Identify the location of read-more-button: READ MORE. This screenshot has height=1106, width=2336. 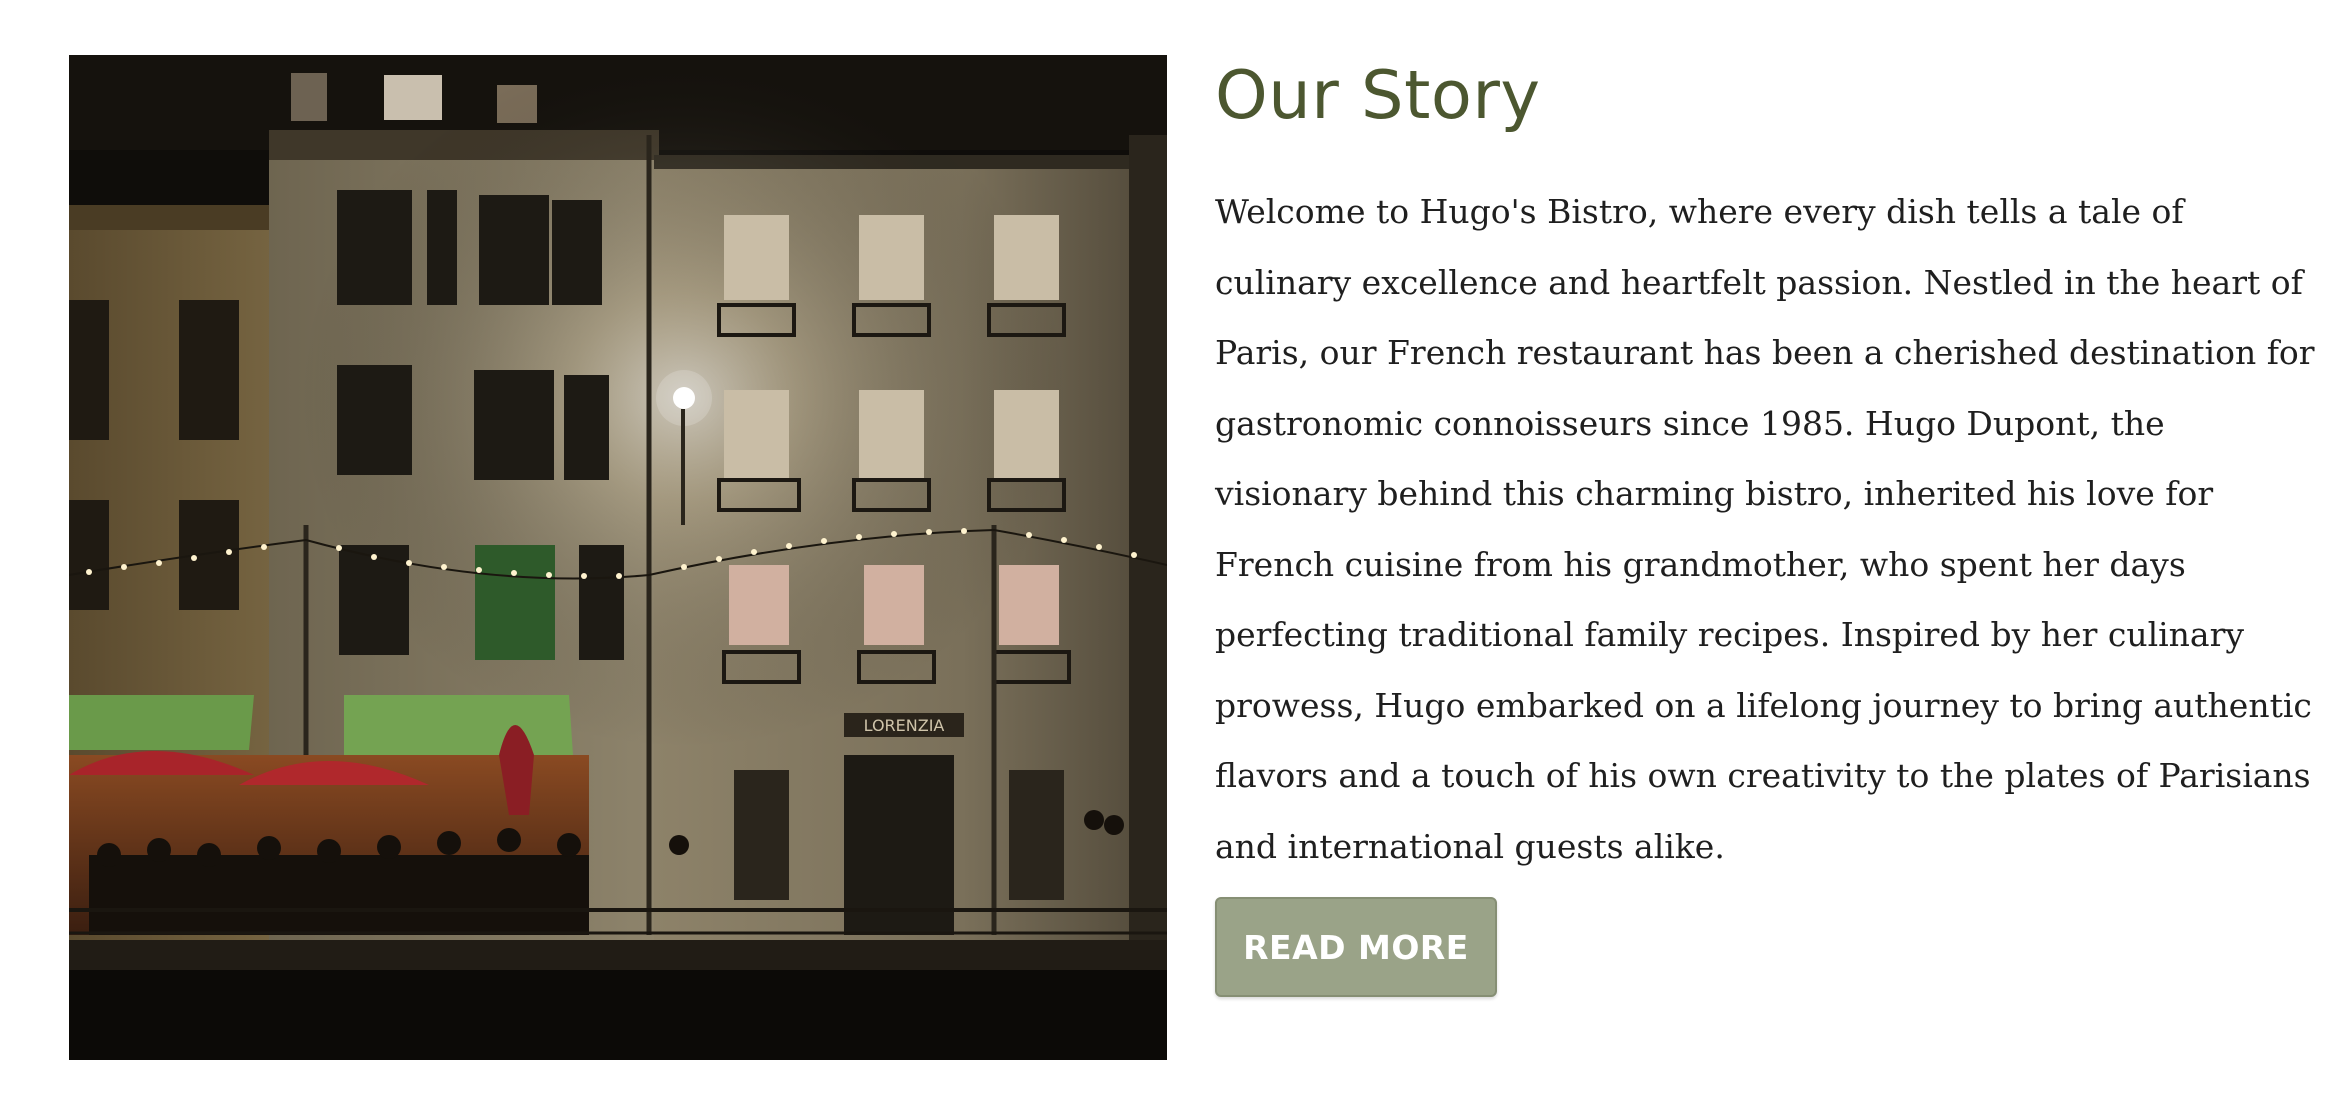
(1356, 947).